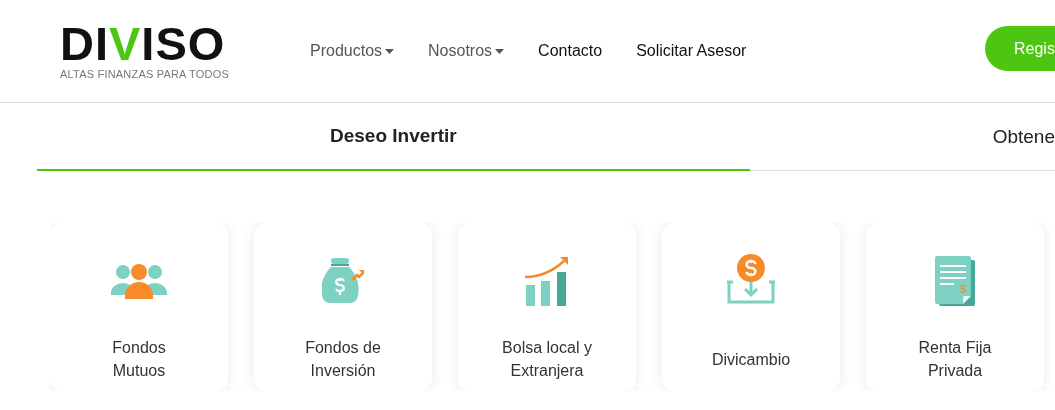 Image resolution: width=1055 pixels, height=410 pixels. I want to click on product-card: Divicambio, so click(751, 307).